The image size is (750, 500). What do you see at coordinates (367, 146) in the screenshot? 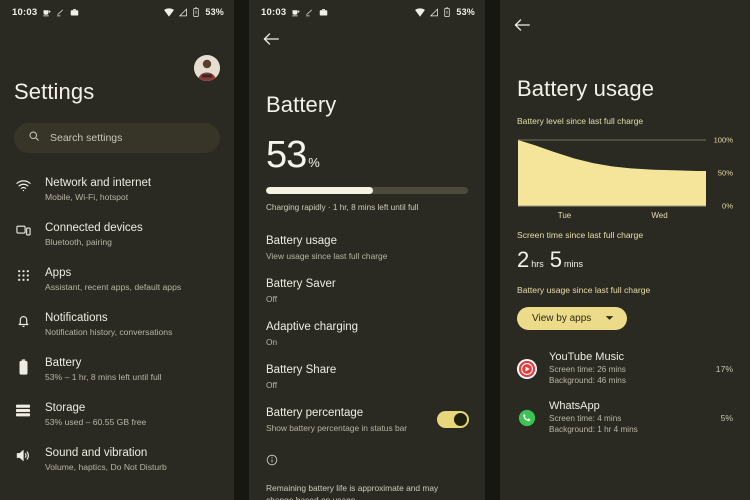
I see `battery-level: 53 %` at bounding box center [367, 146].